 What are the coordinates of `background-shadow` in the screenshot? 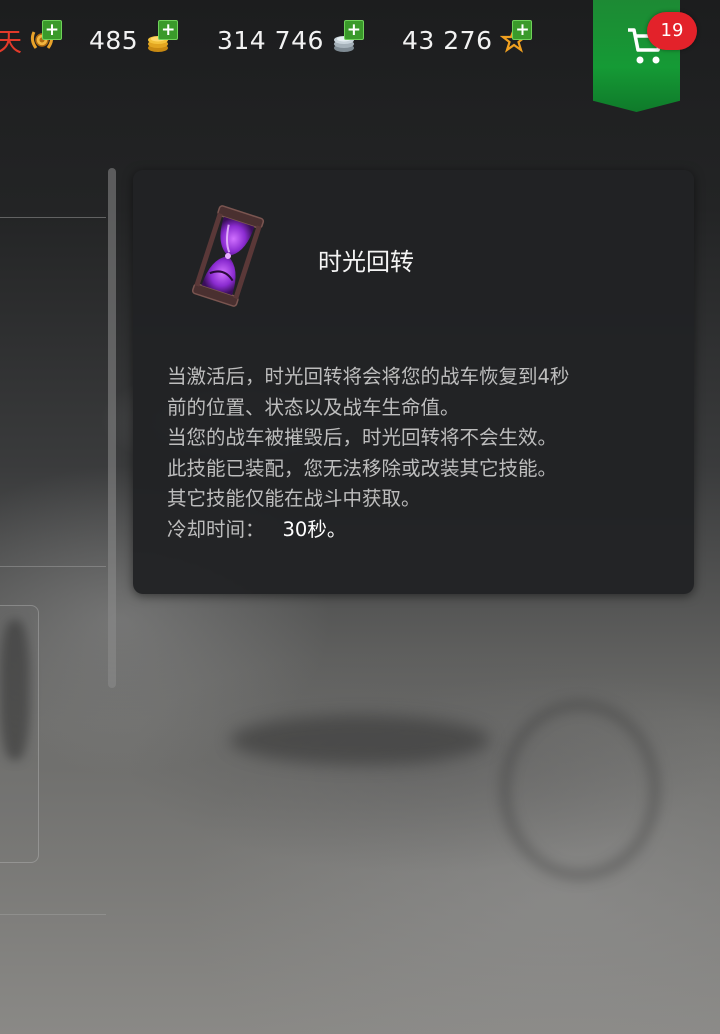 It's located at (360, 740).